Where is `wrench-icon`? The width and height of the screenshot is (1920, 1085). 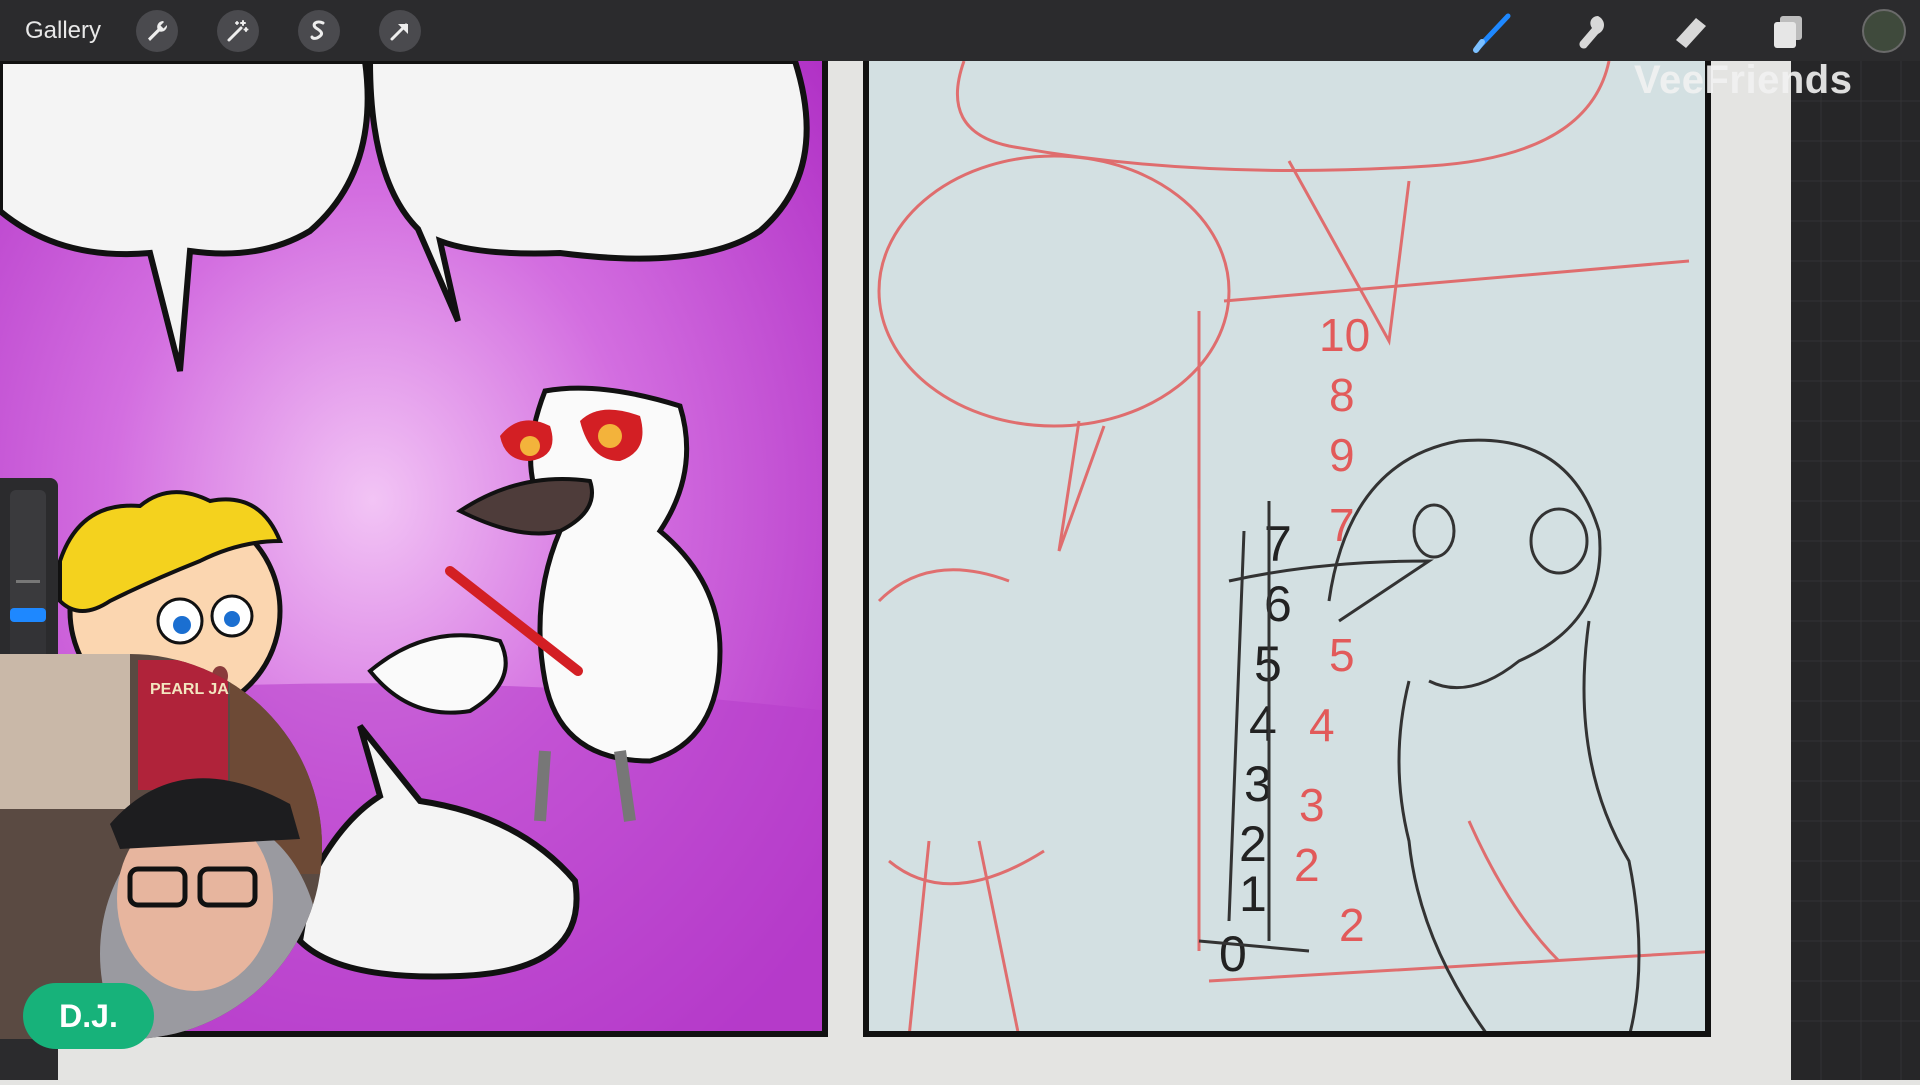 wrench-icon is located at coordinates (158, 31).